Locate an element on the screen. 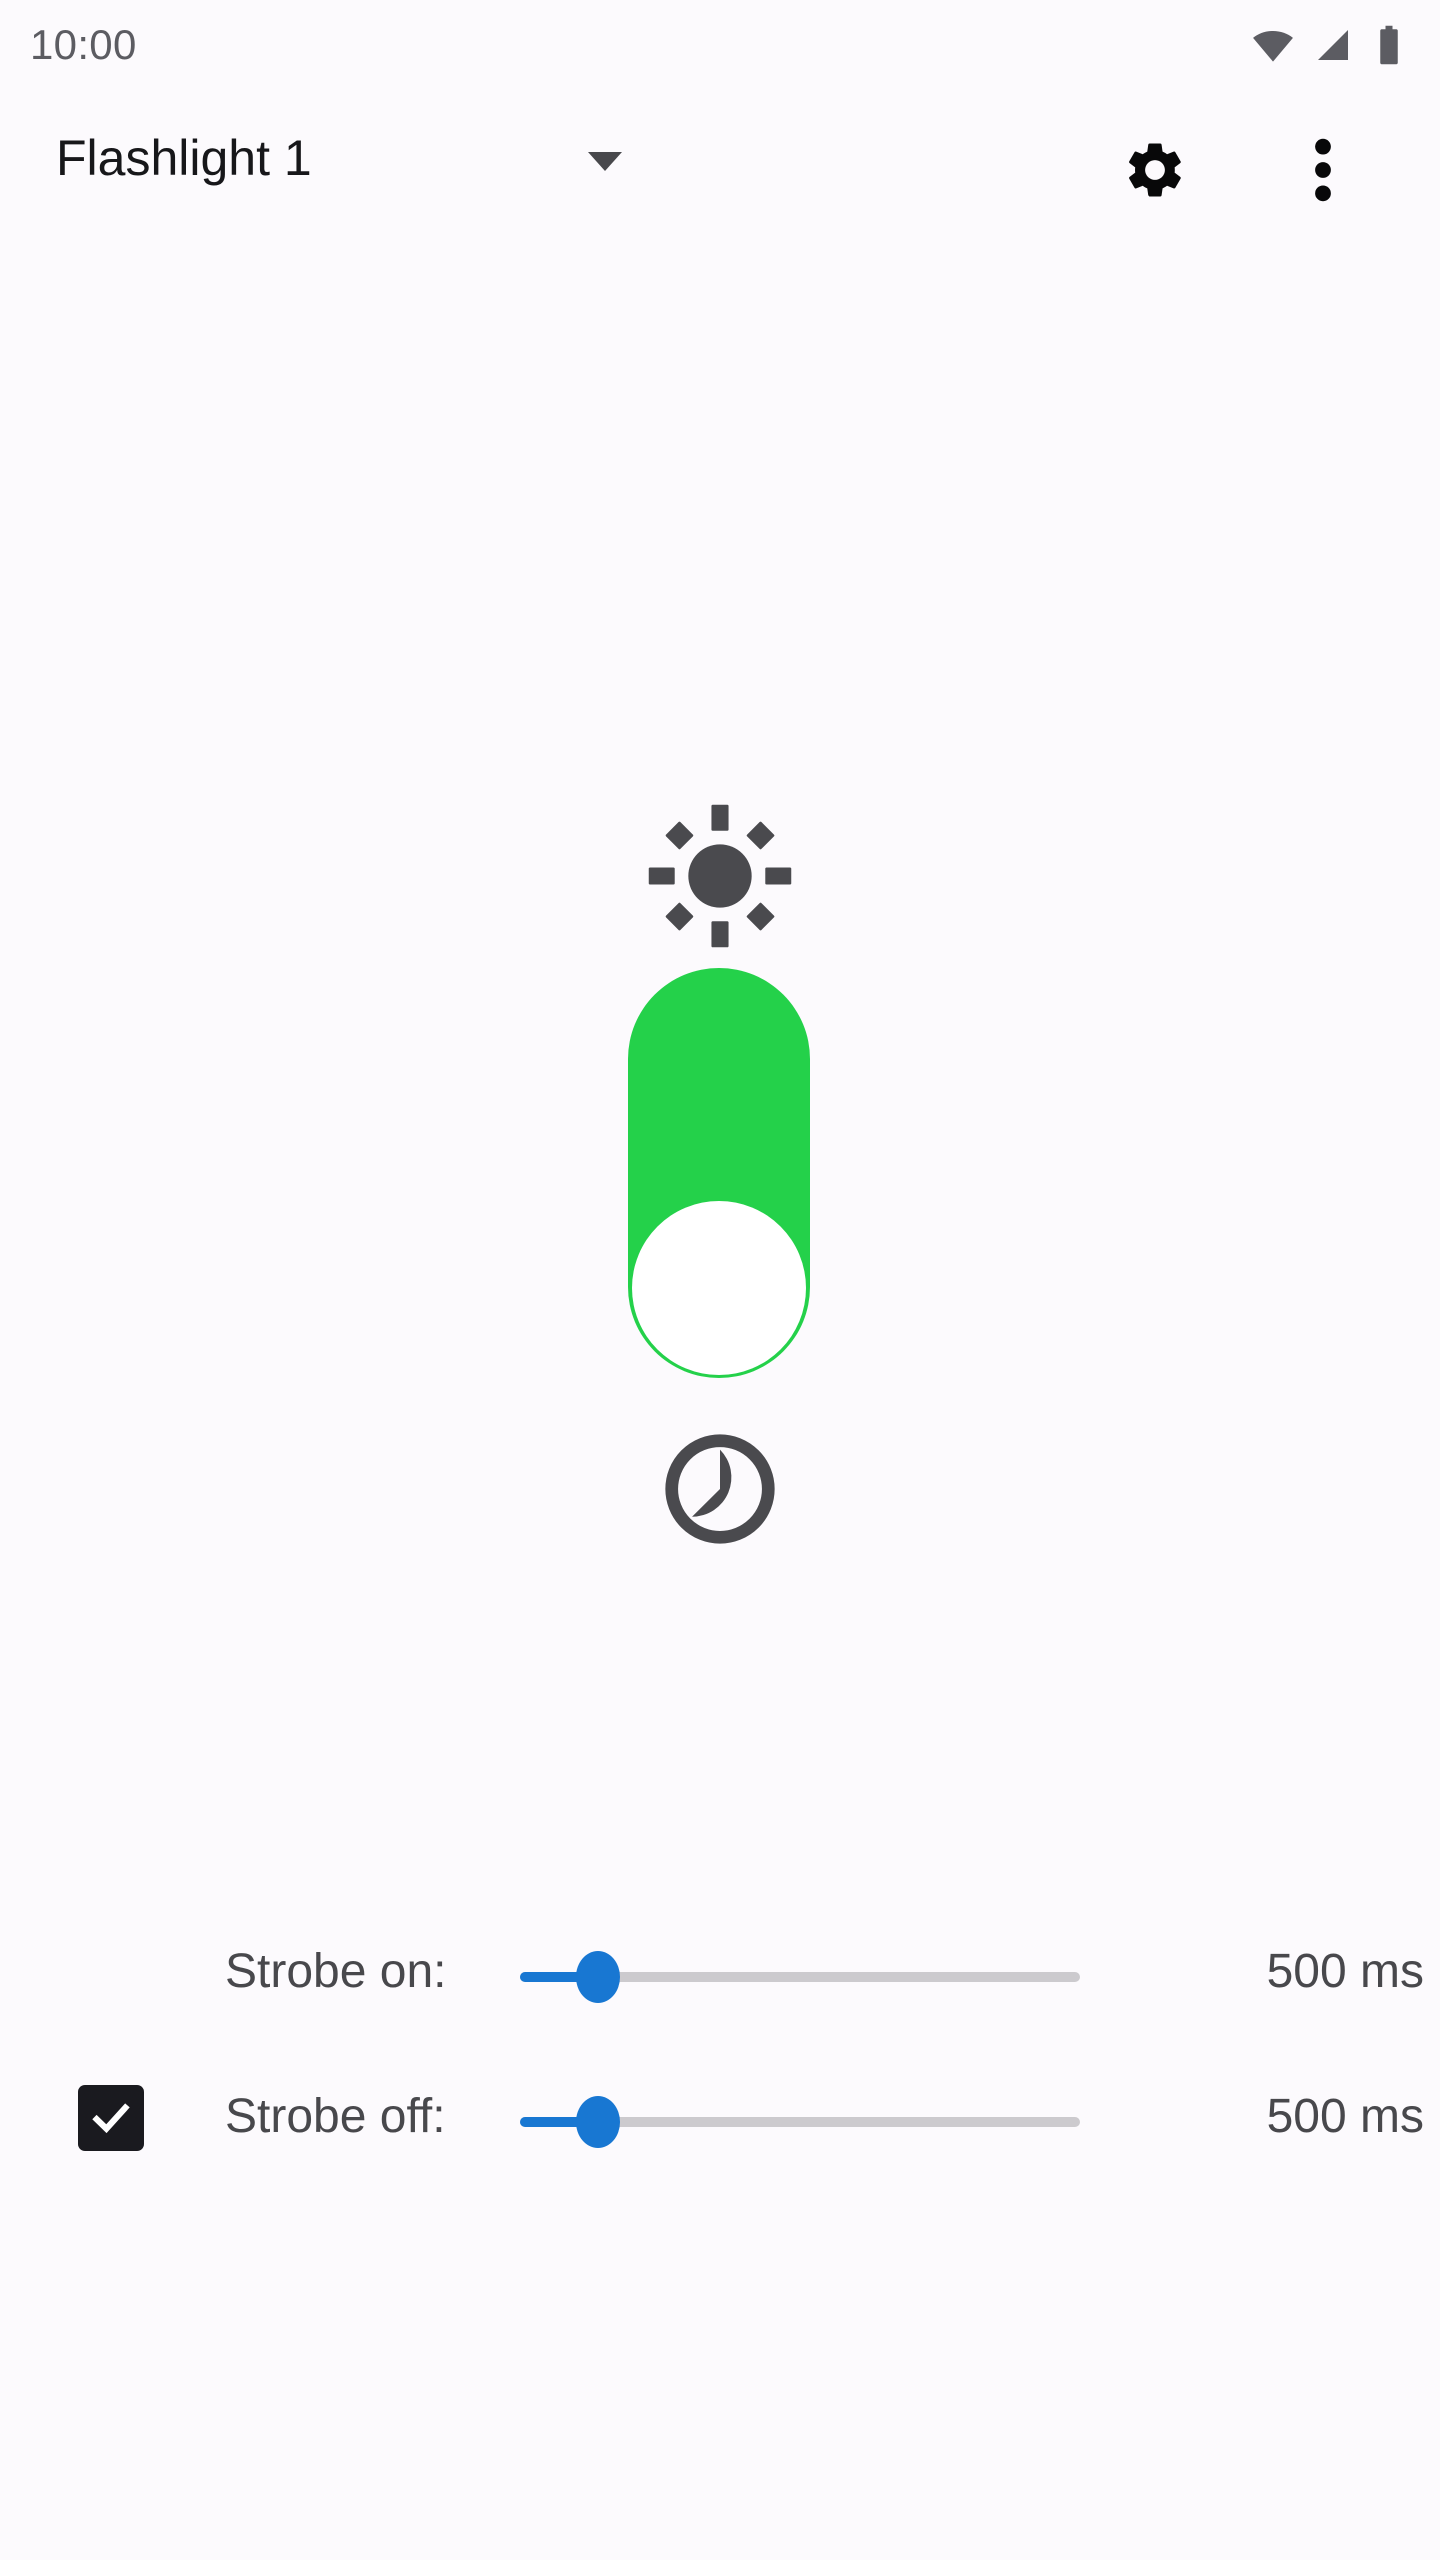 Image resolution: width=1440 pixels, height=2560 pixels. strobe-on-slider is located at coordinates (800, 1977).